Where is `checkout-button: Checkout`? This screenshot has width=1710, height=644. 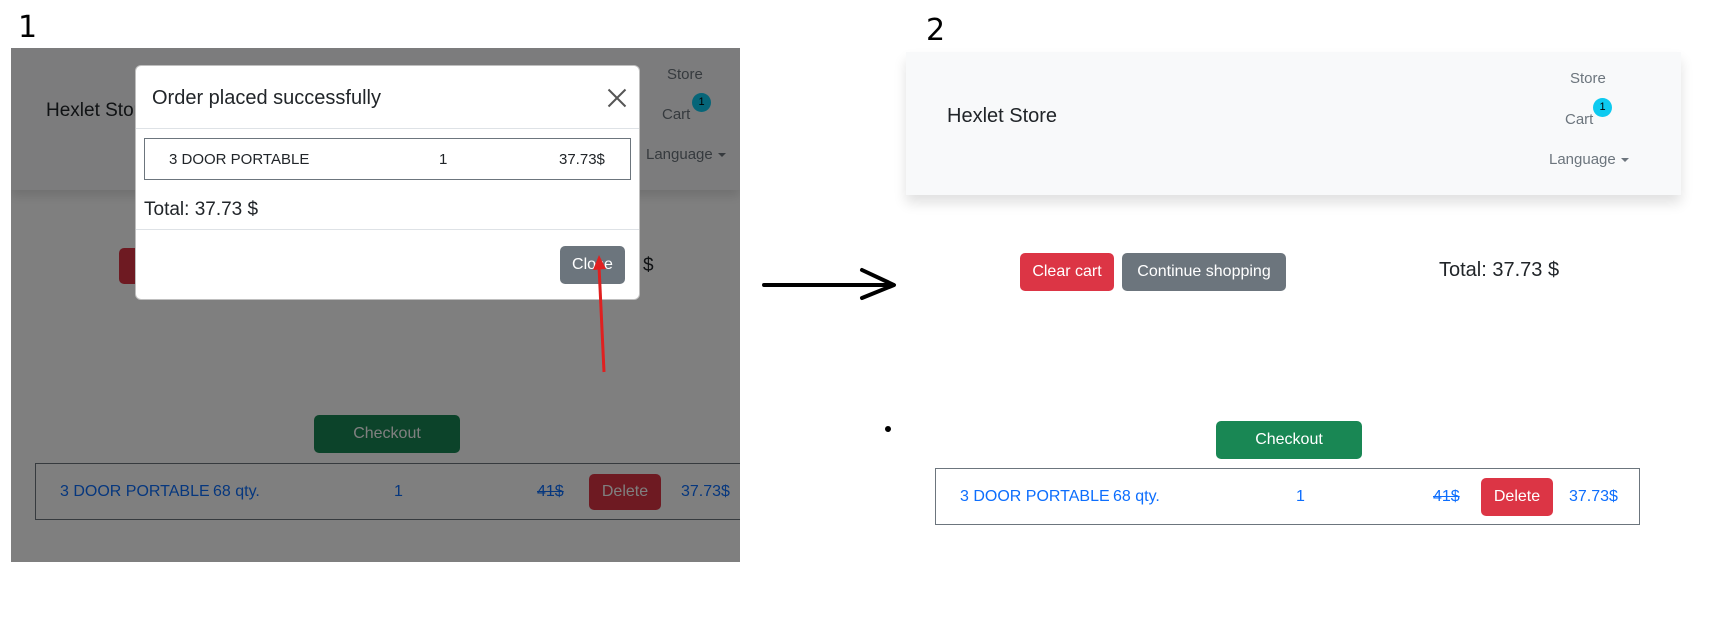 checkout-button: Checkout is located at coordinates (1289, 440).